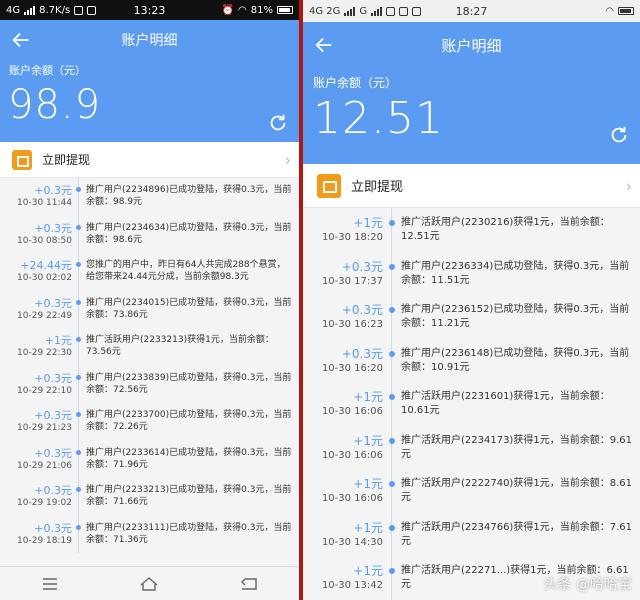 The height and width of the screenshot is (600, 640). Describe the element at coordinates (44, 203) in the screenshot. I see `transaction-time: 10-30 11:44` at that location.